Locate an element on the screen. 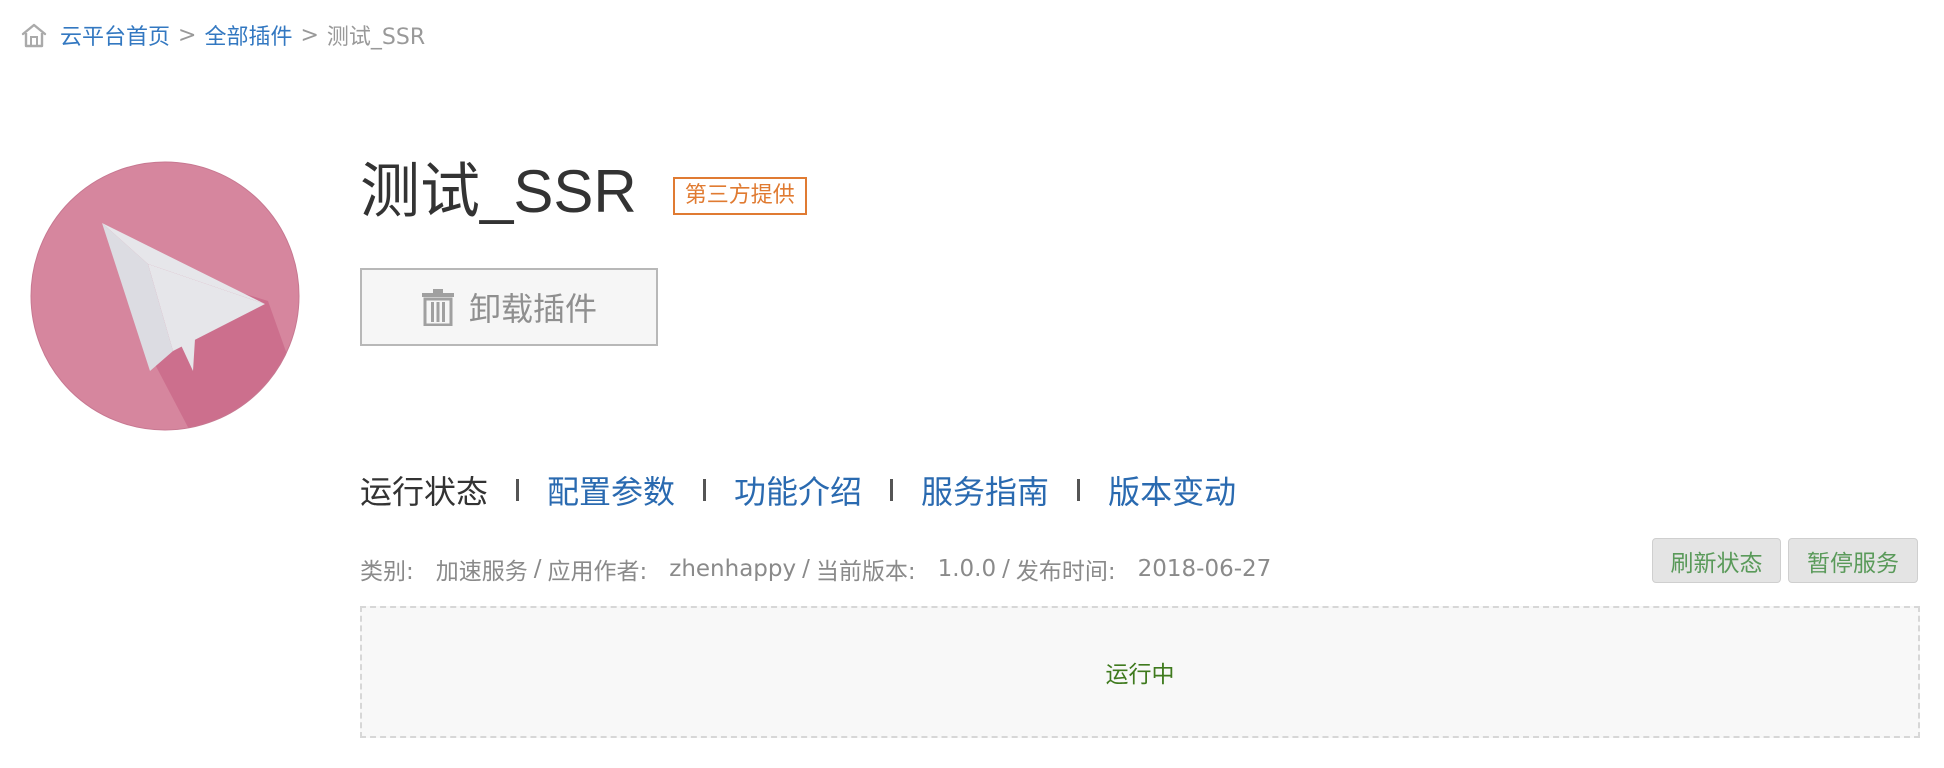 The image size is (1944, 768). plugin-title-row: 测试_SSR 第三方提供 is located at coordinates (583, 192).